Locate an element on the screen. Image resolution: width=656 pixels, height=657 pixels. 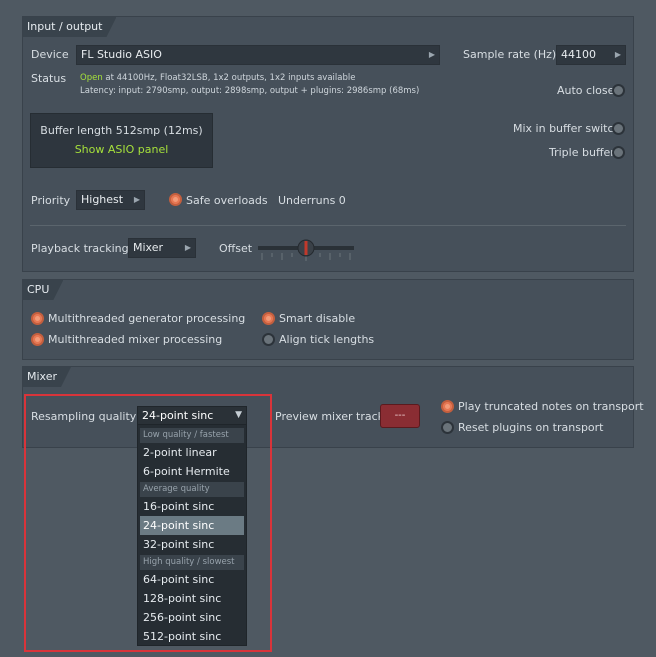
status-label: Status is located at coordinates (49, 78).